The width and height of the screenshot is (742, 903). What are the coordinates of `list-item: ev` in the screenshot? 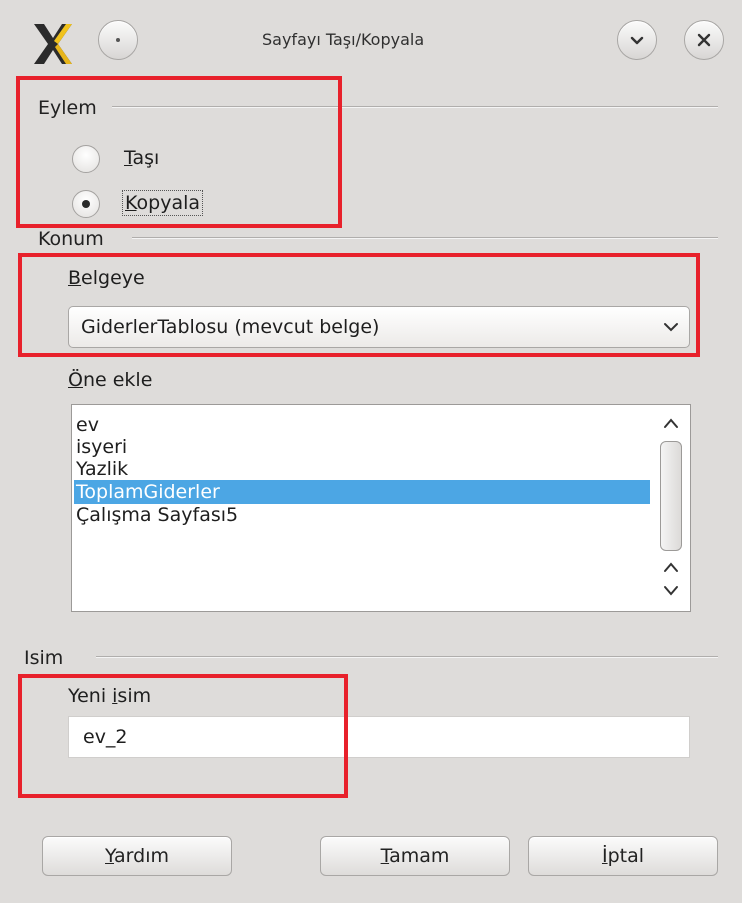 It's located at (362, 425).